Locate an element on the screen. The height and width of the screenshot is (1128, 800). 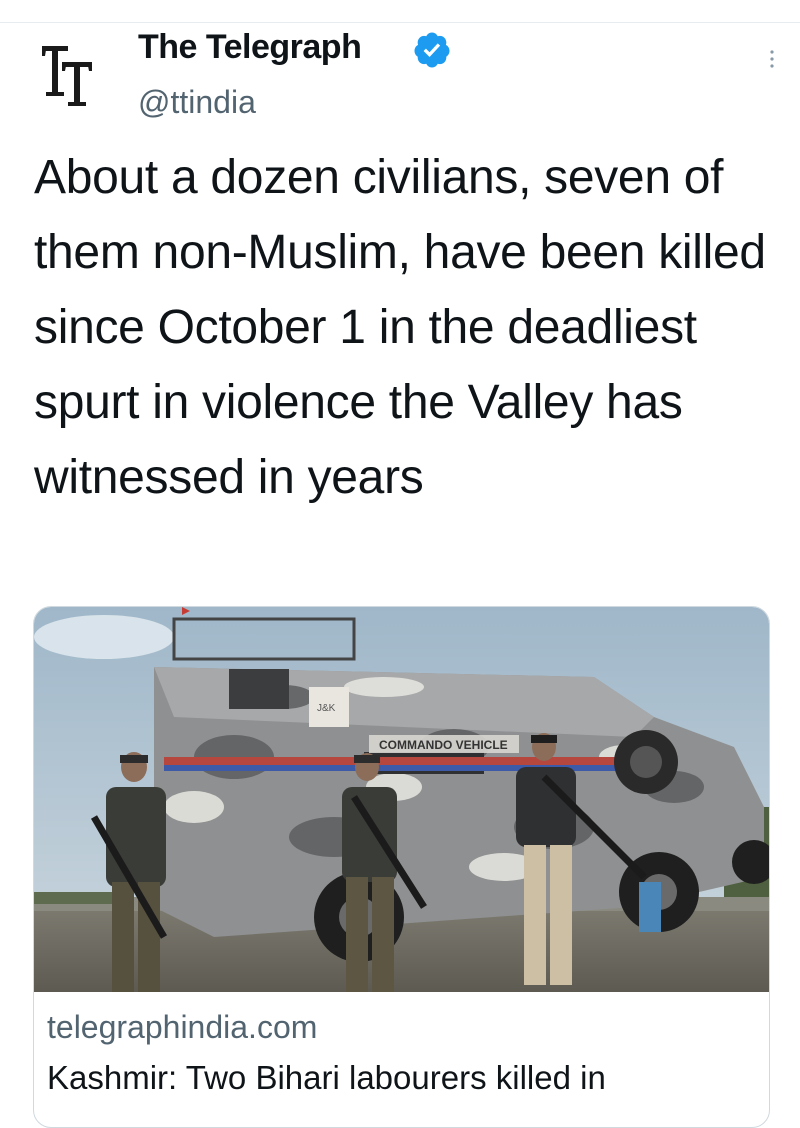
telegraph-logo: TT is located at coordinates (69, 75).